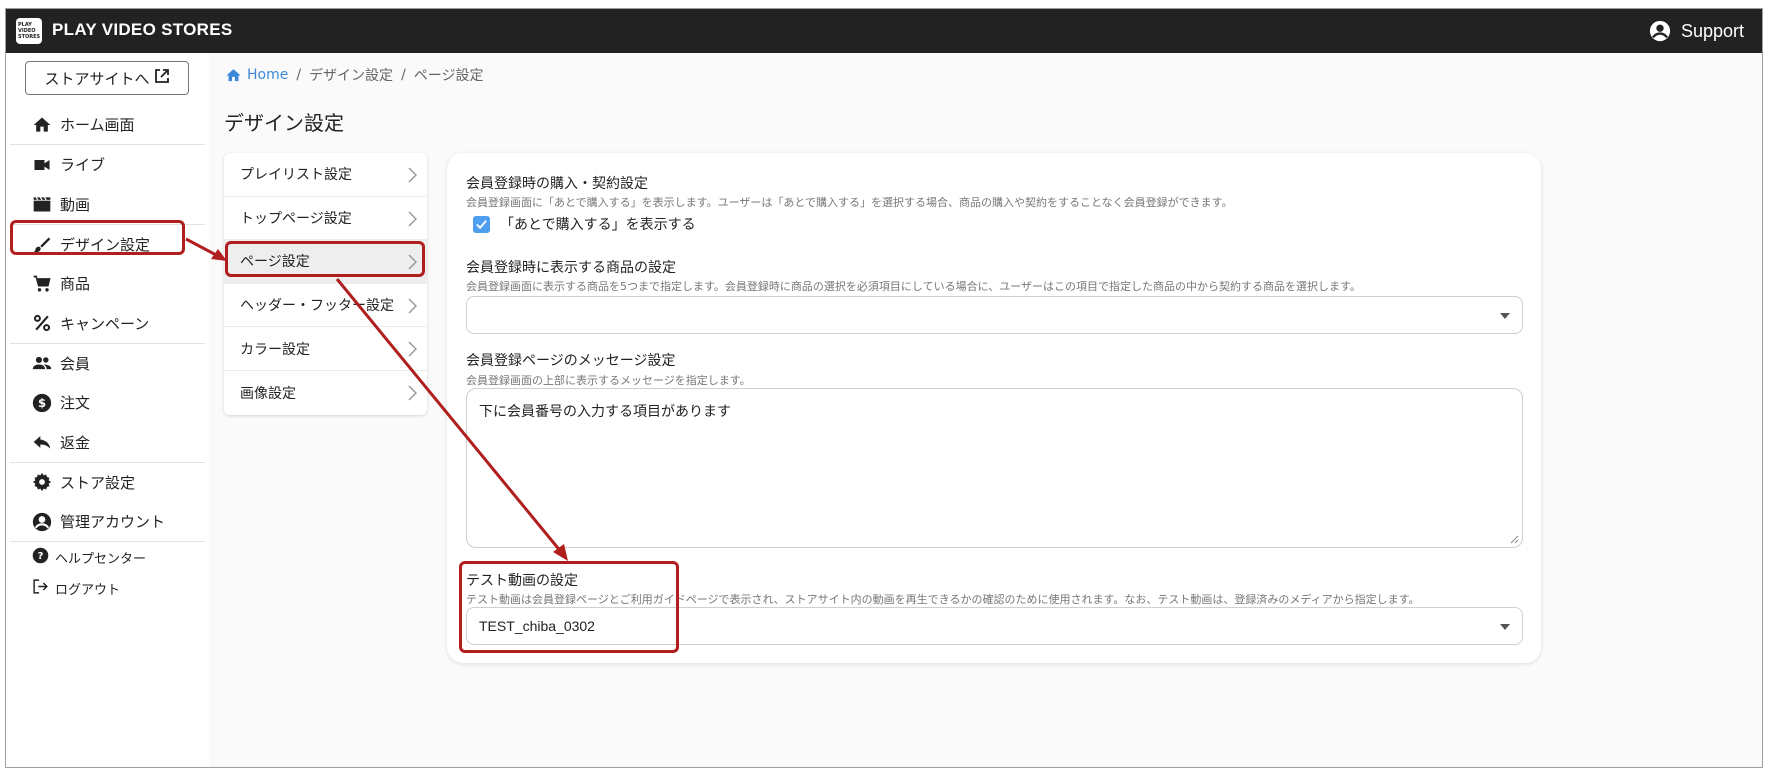 Image resolution: width=1768 pixels, height=776 pixels. I want to click on annotation-arrows, so click(376, 399).